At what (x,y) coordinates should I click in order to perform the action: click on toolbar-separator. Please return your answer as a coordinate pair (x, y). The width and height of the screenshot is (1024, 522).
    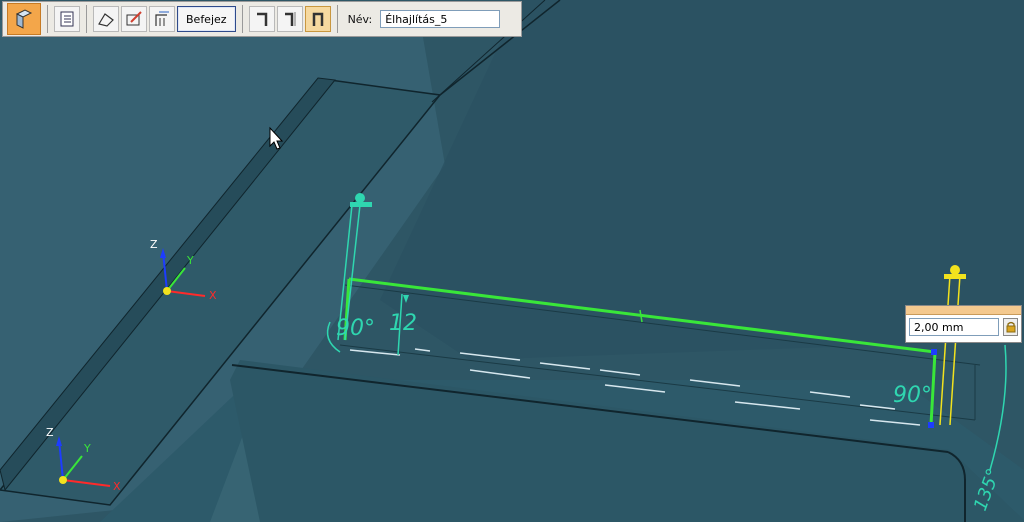
    Looking at the image, I should click on (47, 19).